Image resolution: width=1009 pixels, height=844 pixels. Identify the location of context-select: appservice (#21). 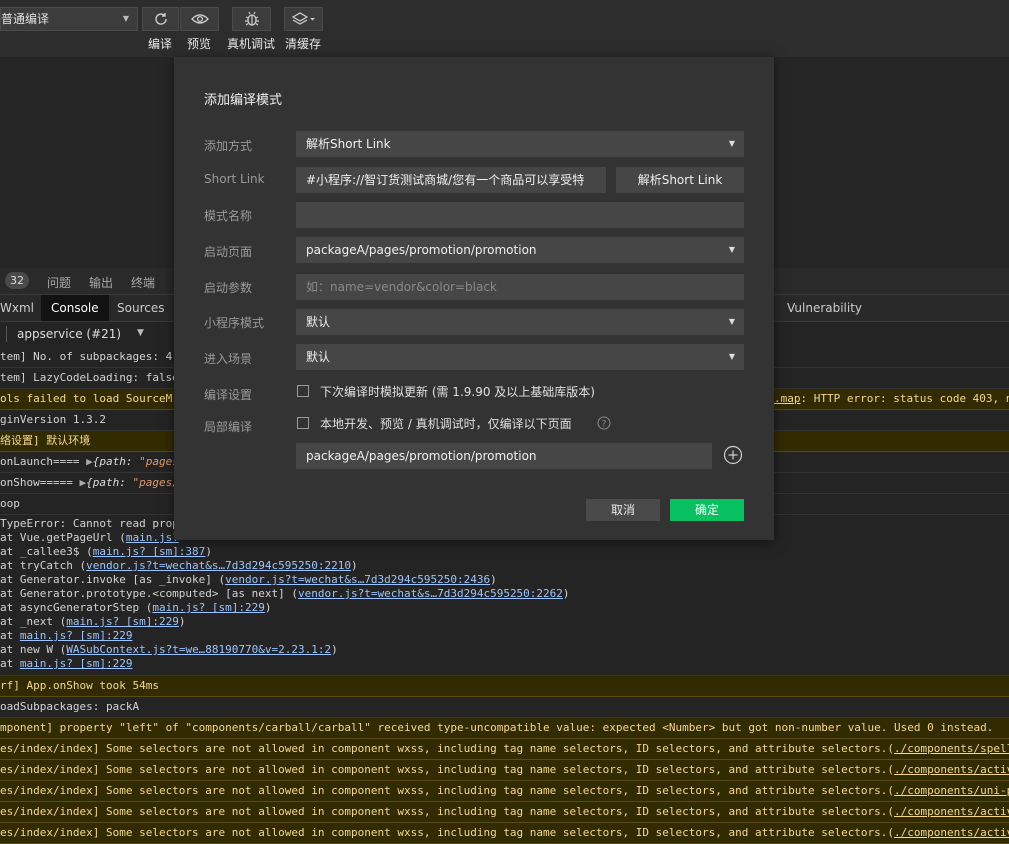
(69, 334).